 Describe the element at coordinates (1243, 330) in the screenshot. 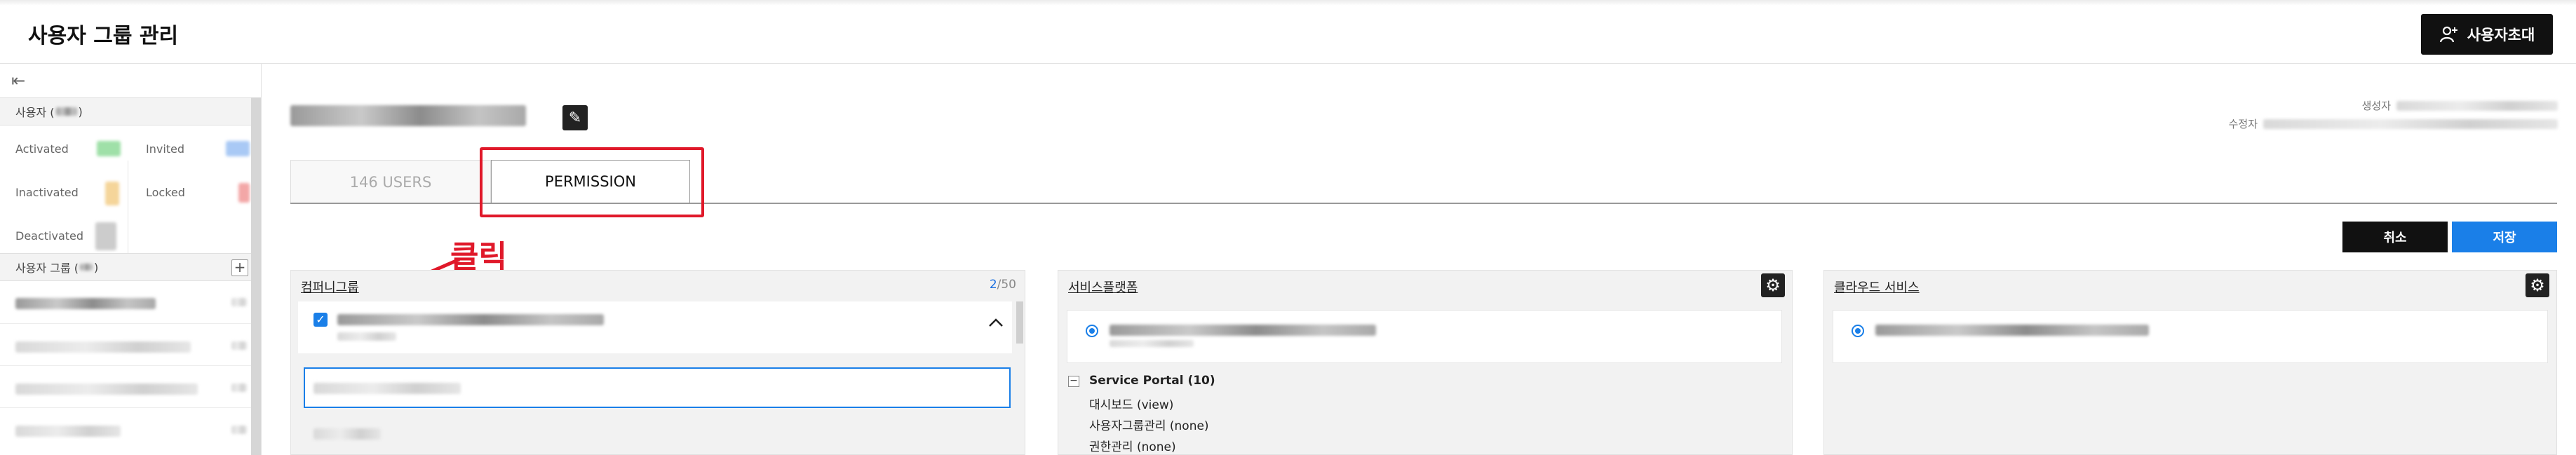

I see `service-platform-name-redacted` at that location.